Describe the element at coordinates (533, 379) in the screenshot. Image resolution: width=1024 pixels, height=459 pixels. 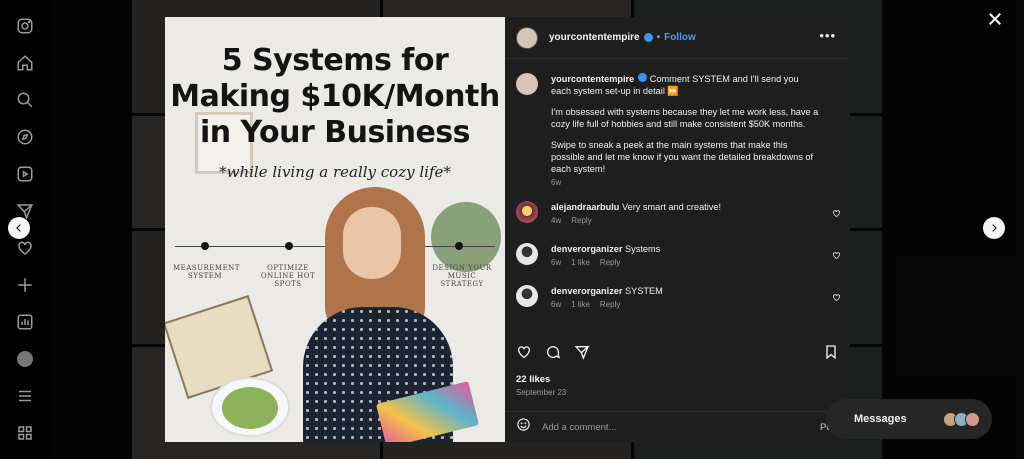
I see `likes-count: 22 likes` at that location.